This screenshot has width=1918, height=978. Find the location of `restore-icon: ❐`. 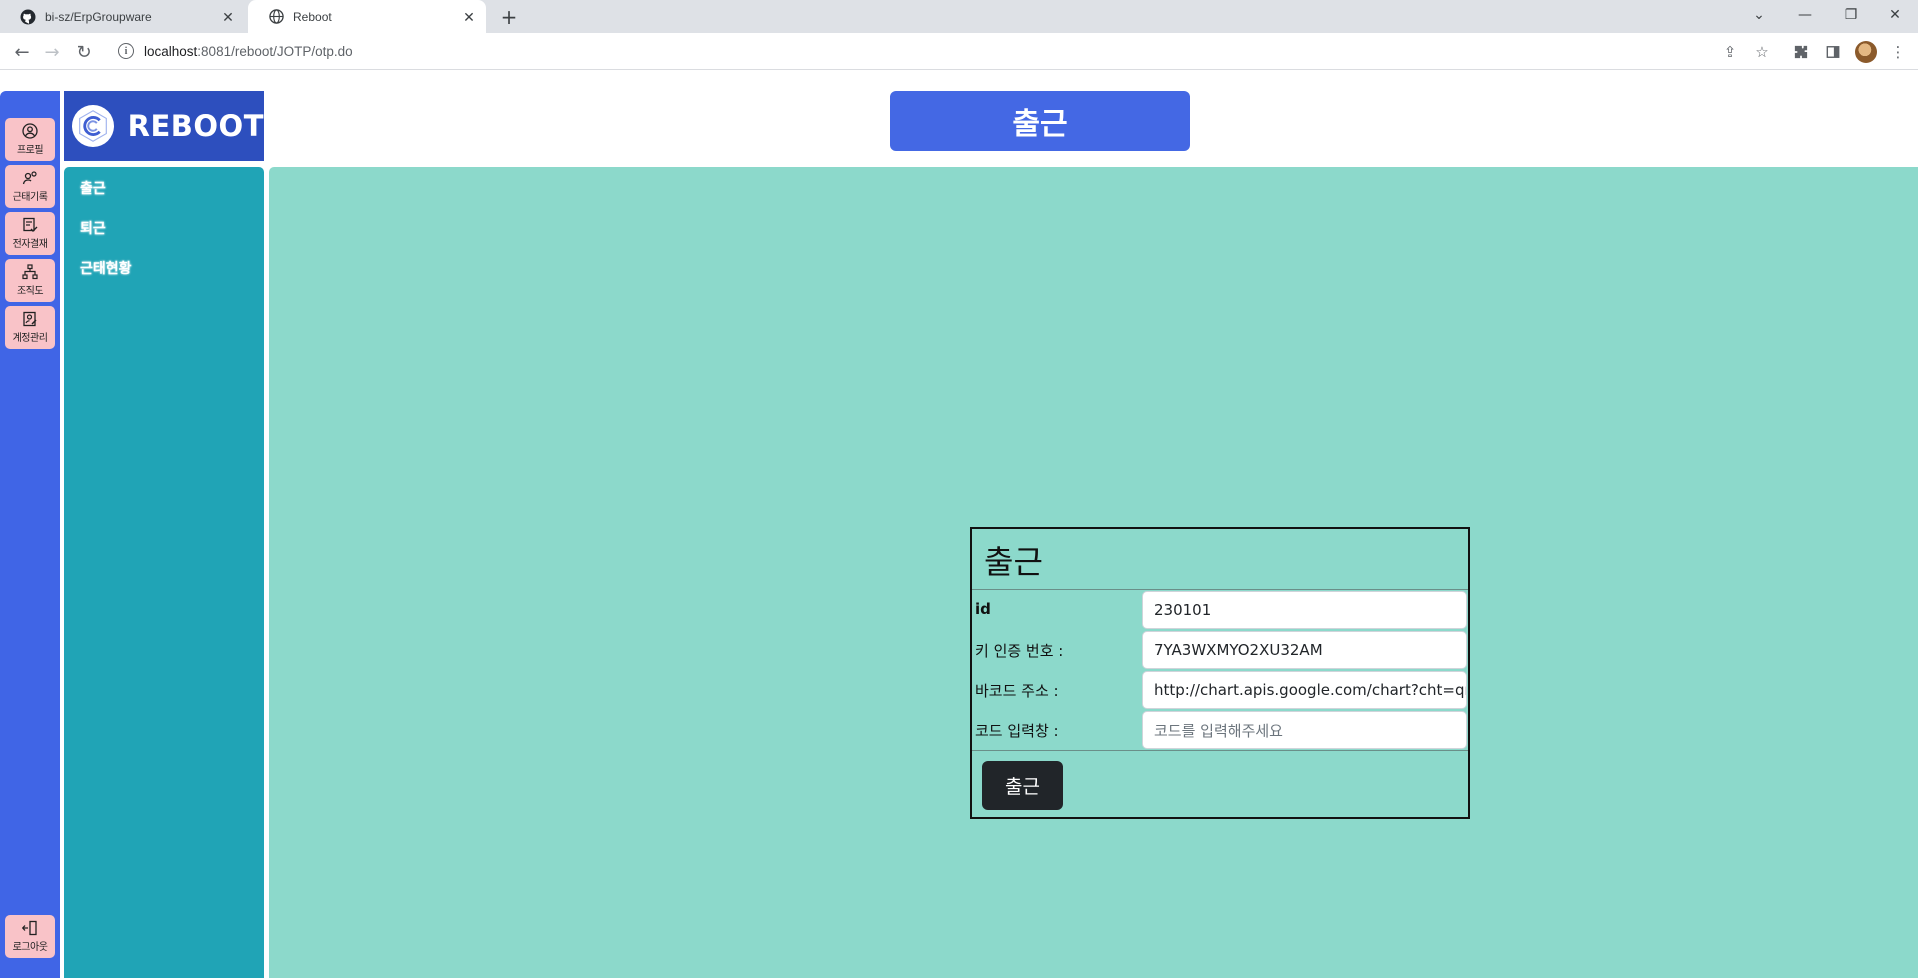

restore-icon: ❐ is located at coordinates (1851, 15).